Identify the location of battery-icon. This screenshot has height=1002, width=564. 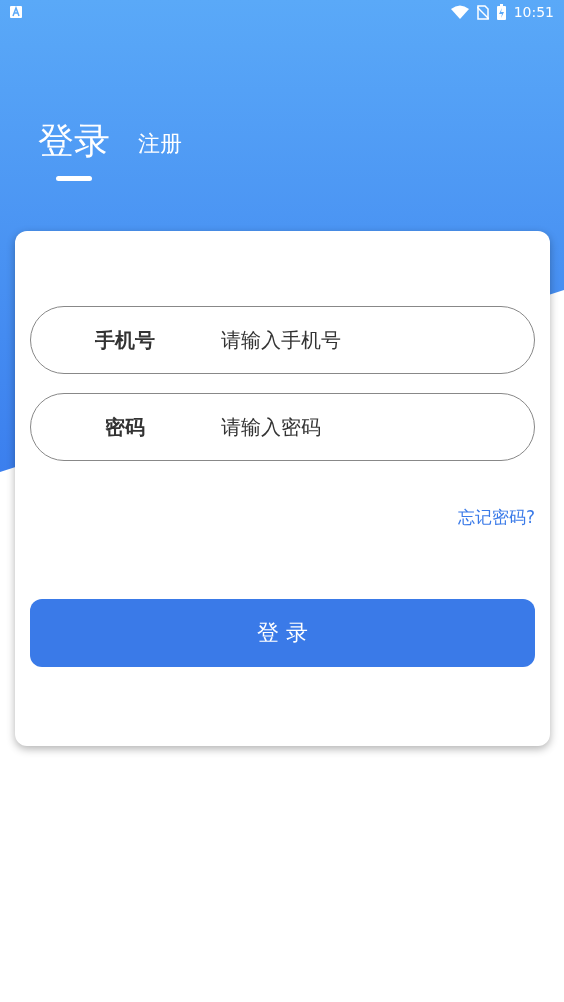
(501, 12).